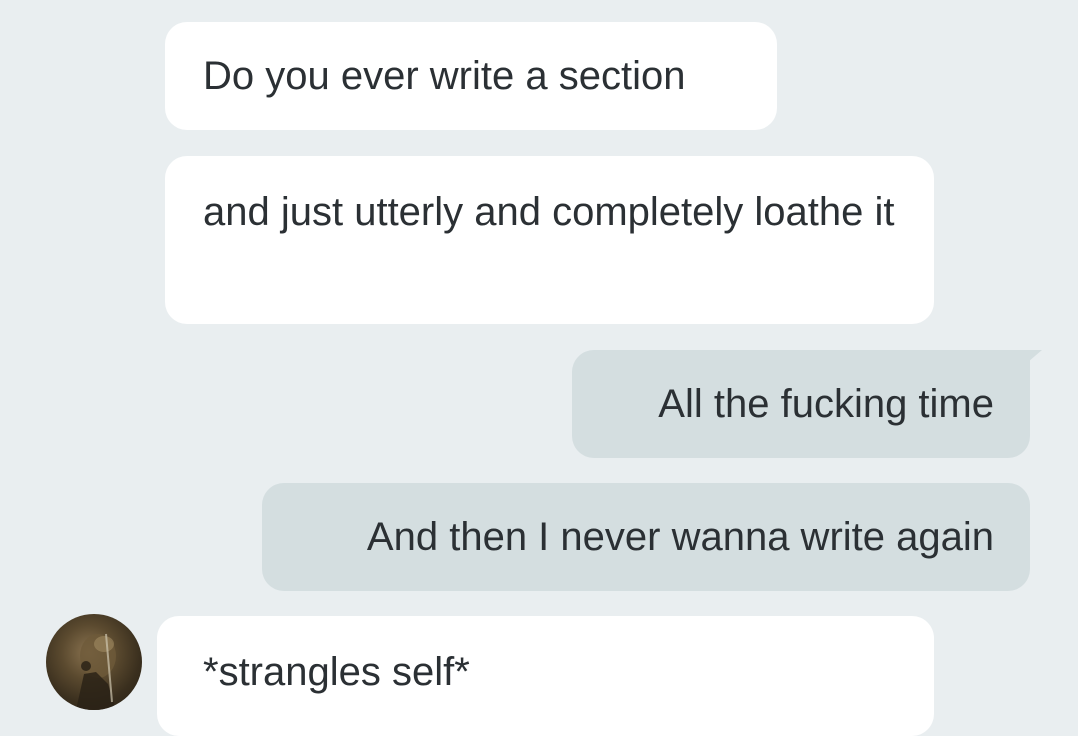  Describe the element at coordinates (96, 671) in the screenshot. I see `avatar-photo-icon` at that location.